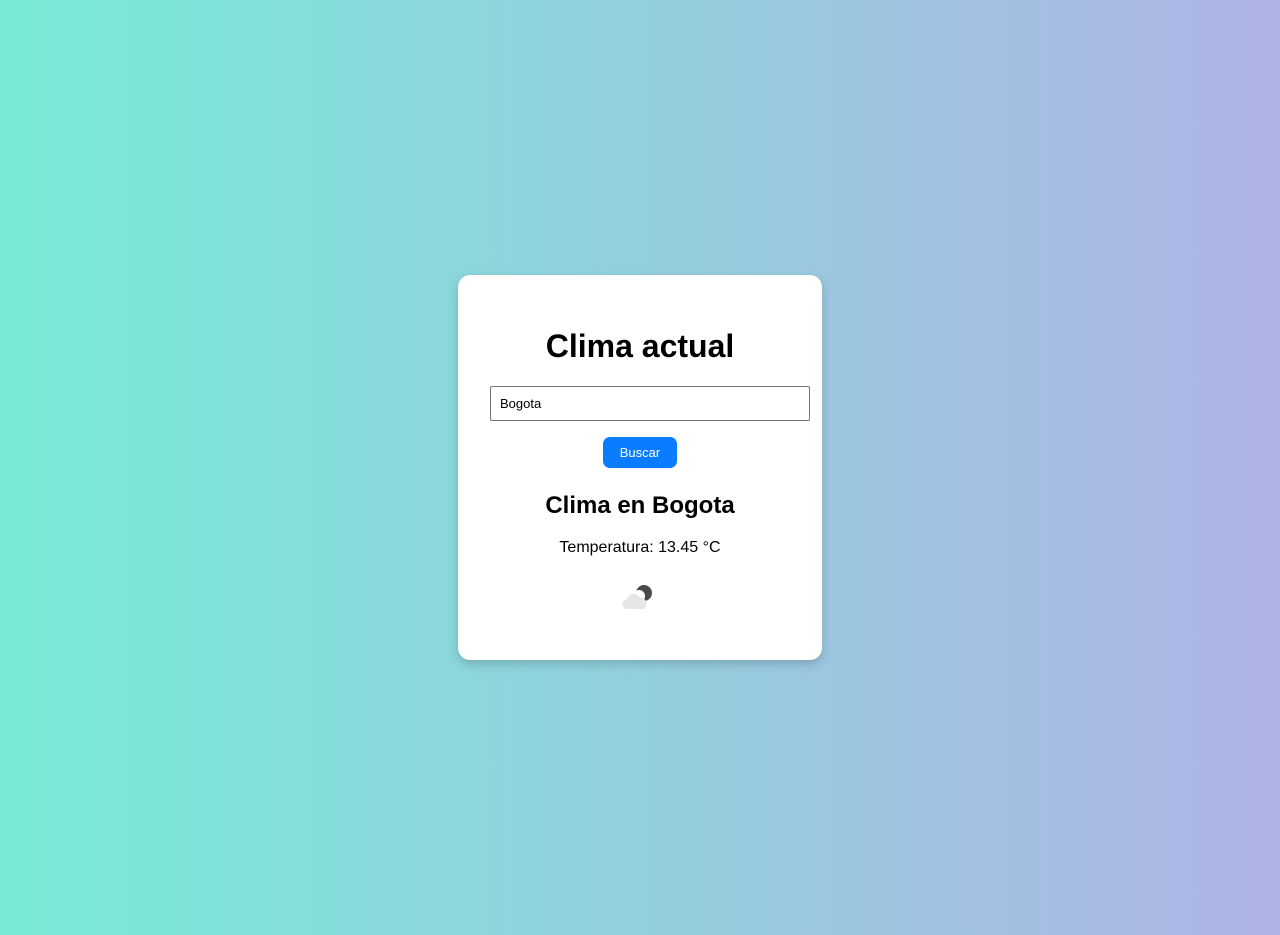  Describe the element at coordinates (640, 505) in the screenshot. I see `weather-result-title: Clima en Bogota` at that location.